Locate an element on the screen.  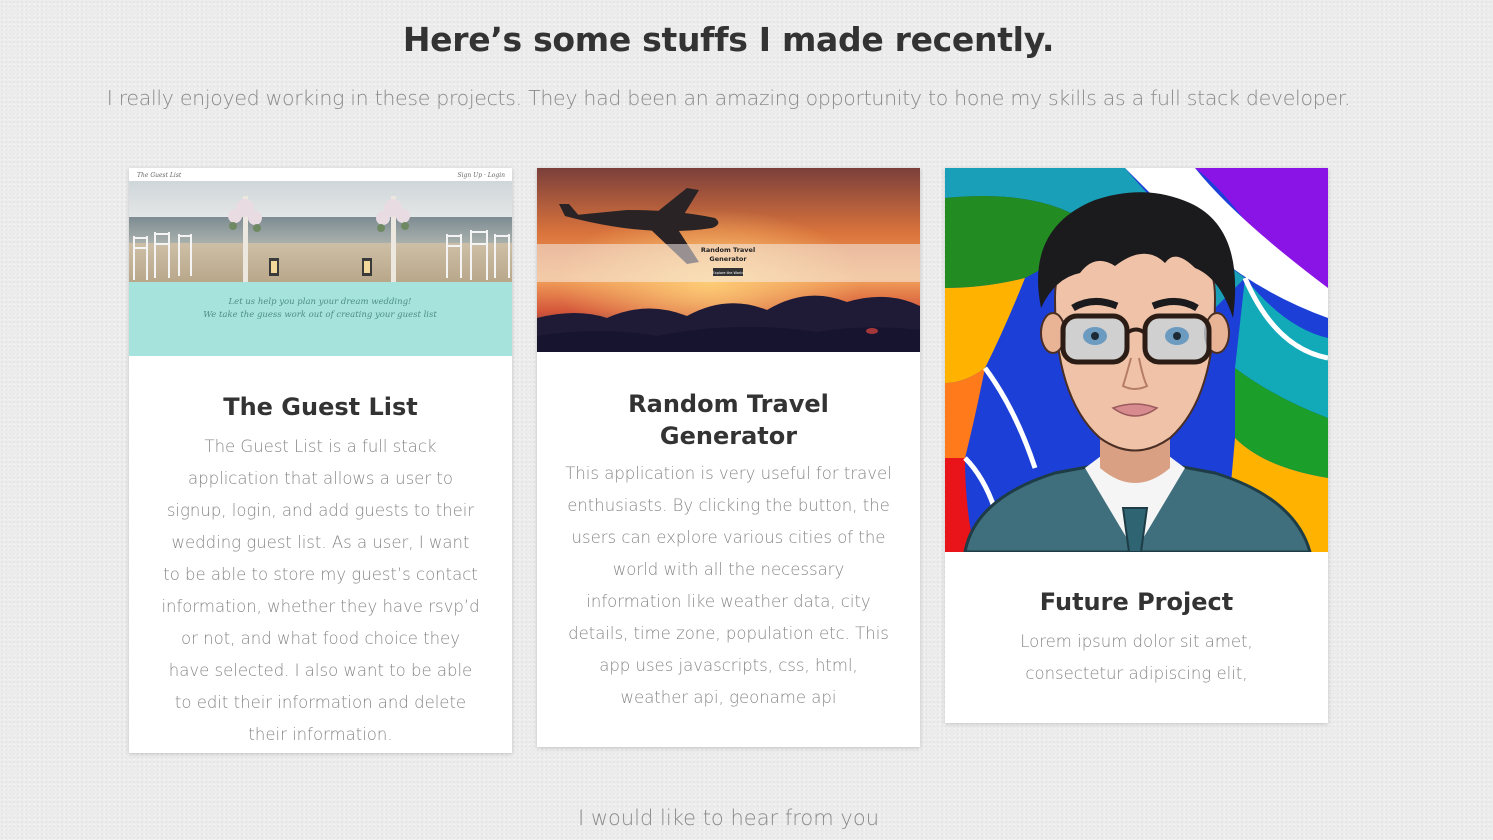
project-title: Random Travel Generator is located at coordinates (728, 420).